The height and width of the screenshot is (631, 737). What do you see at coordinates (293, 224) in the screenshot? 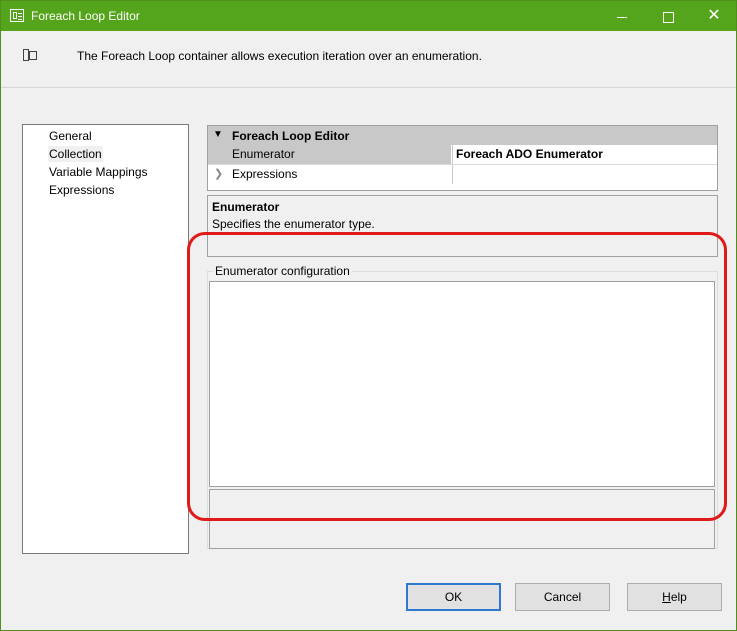
I see `help-description: Specifies the enumerator type.` at bounding box center [293, 224].